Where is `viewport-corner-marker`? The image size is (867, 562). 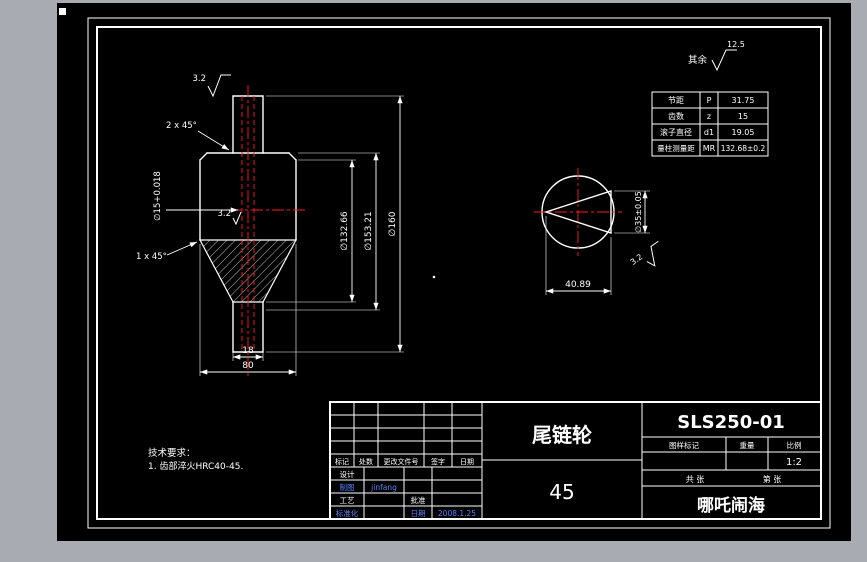 viewport-corner-marker is located at coordinates (62, 11).